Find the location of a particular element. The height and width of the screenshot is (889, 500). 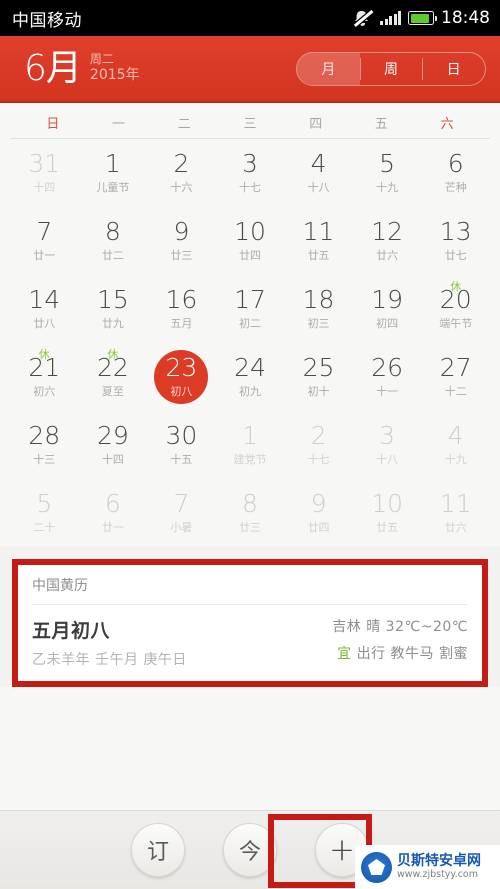

calendar-day-cell: 28 十三 is located at coordinates (44, 445).